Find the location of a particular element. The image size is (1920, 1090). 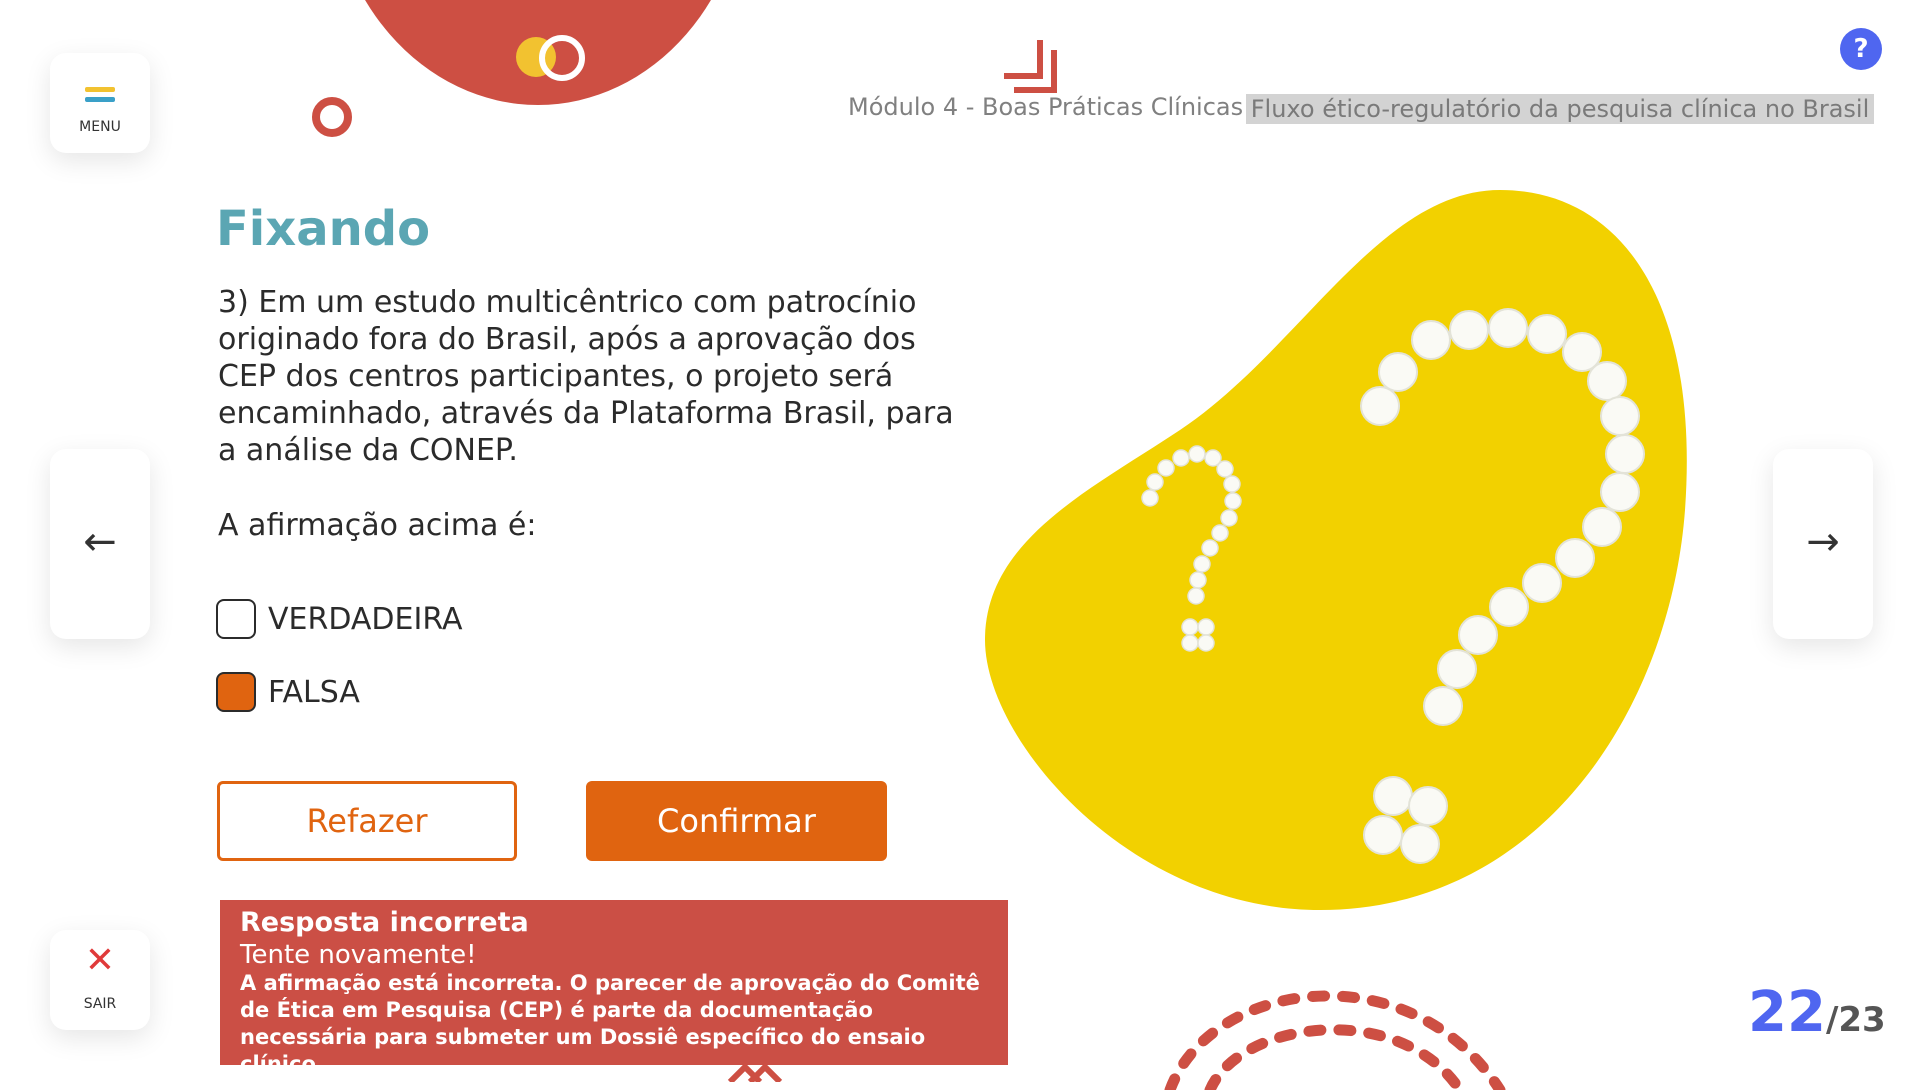

redo-button: Refazer is located at coordinates (367, 821).